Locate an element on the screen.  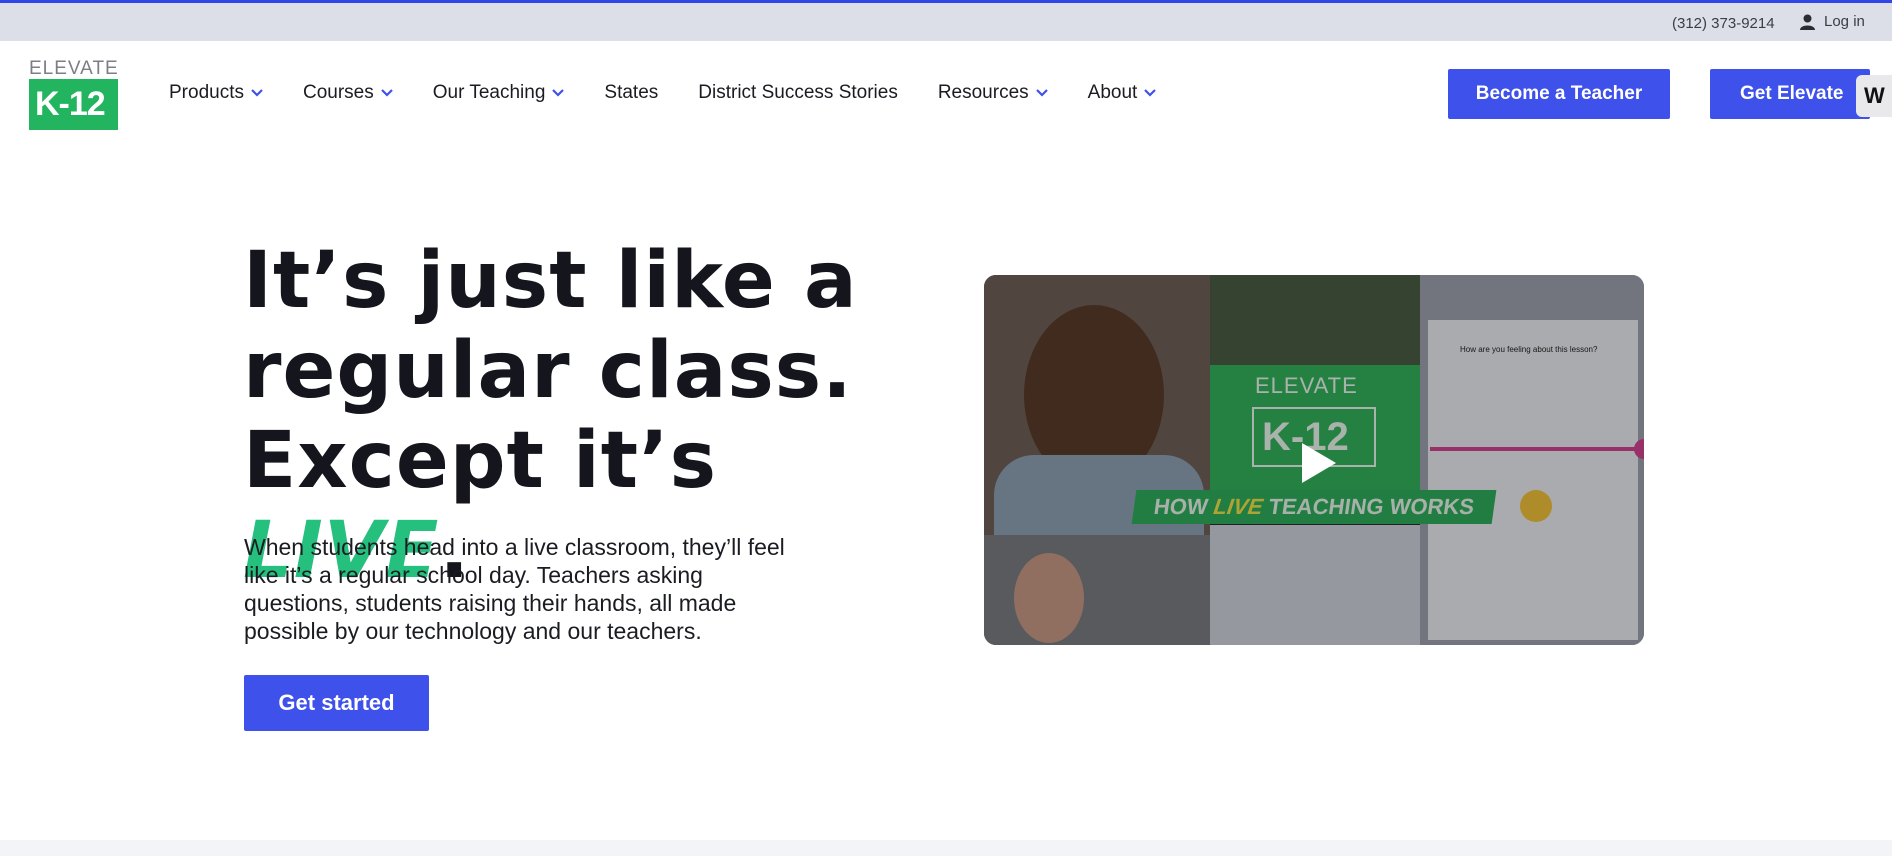
nav-label: District Success Stories is located at coordinates (798, 92).